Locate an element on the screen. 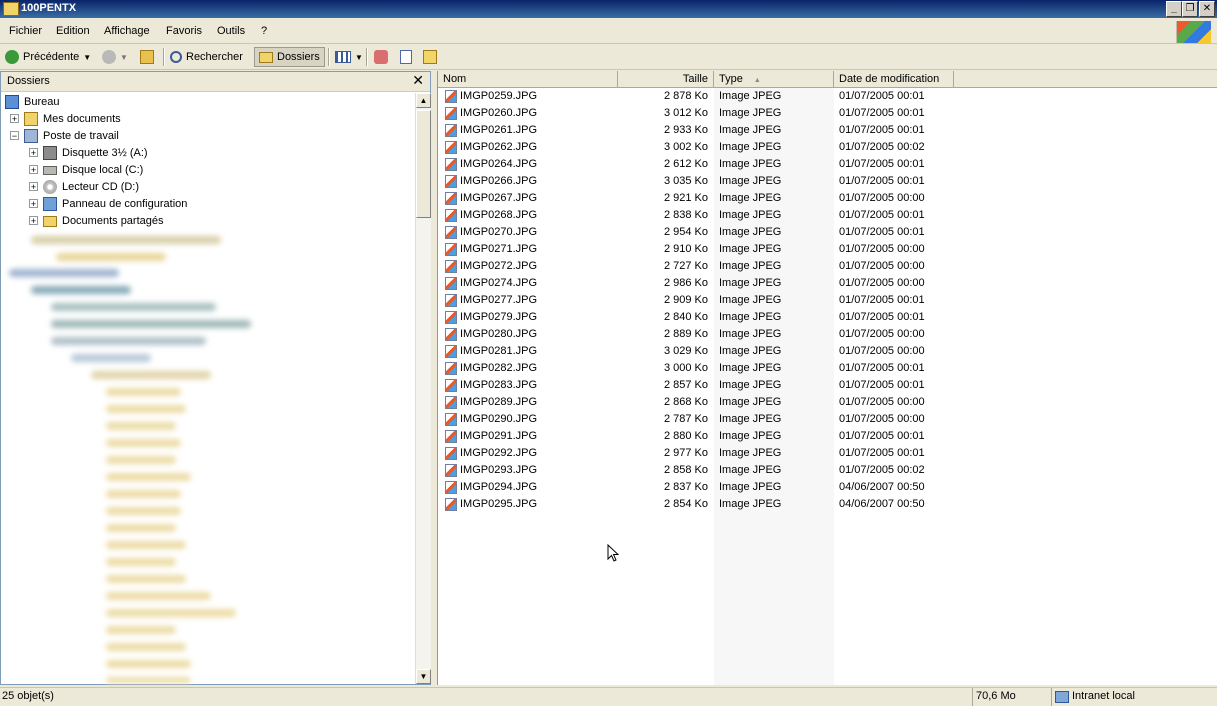 The image size is (1217, 706). file-size: 2 840 Ko is located at coordinates (685, 317).